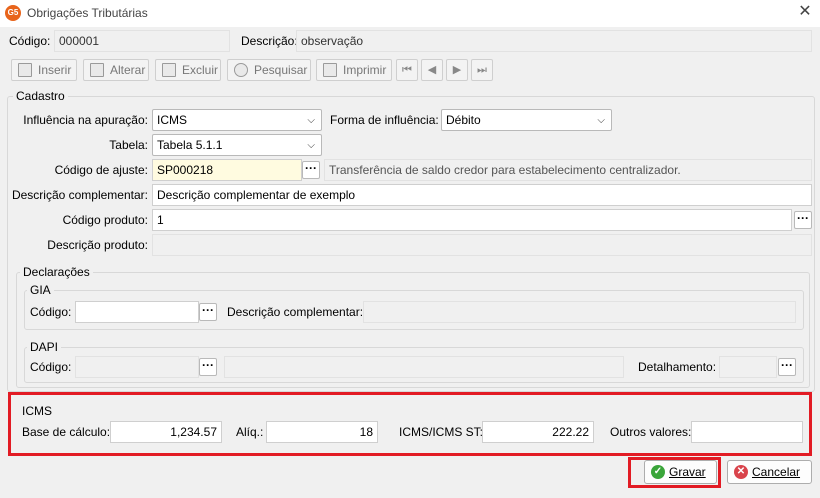 This screenshot has height=498, width=820. Describe the element at coordinates (169, 70) in the screenshot. I see `delete-icon` at that location.